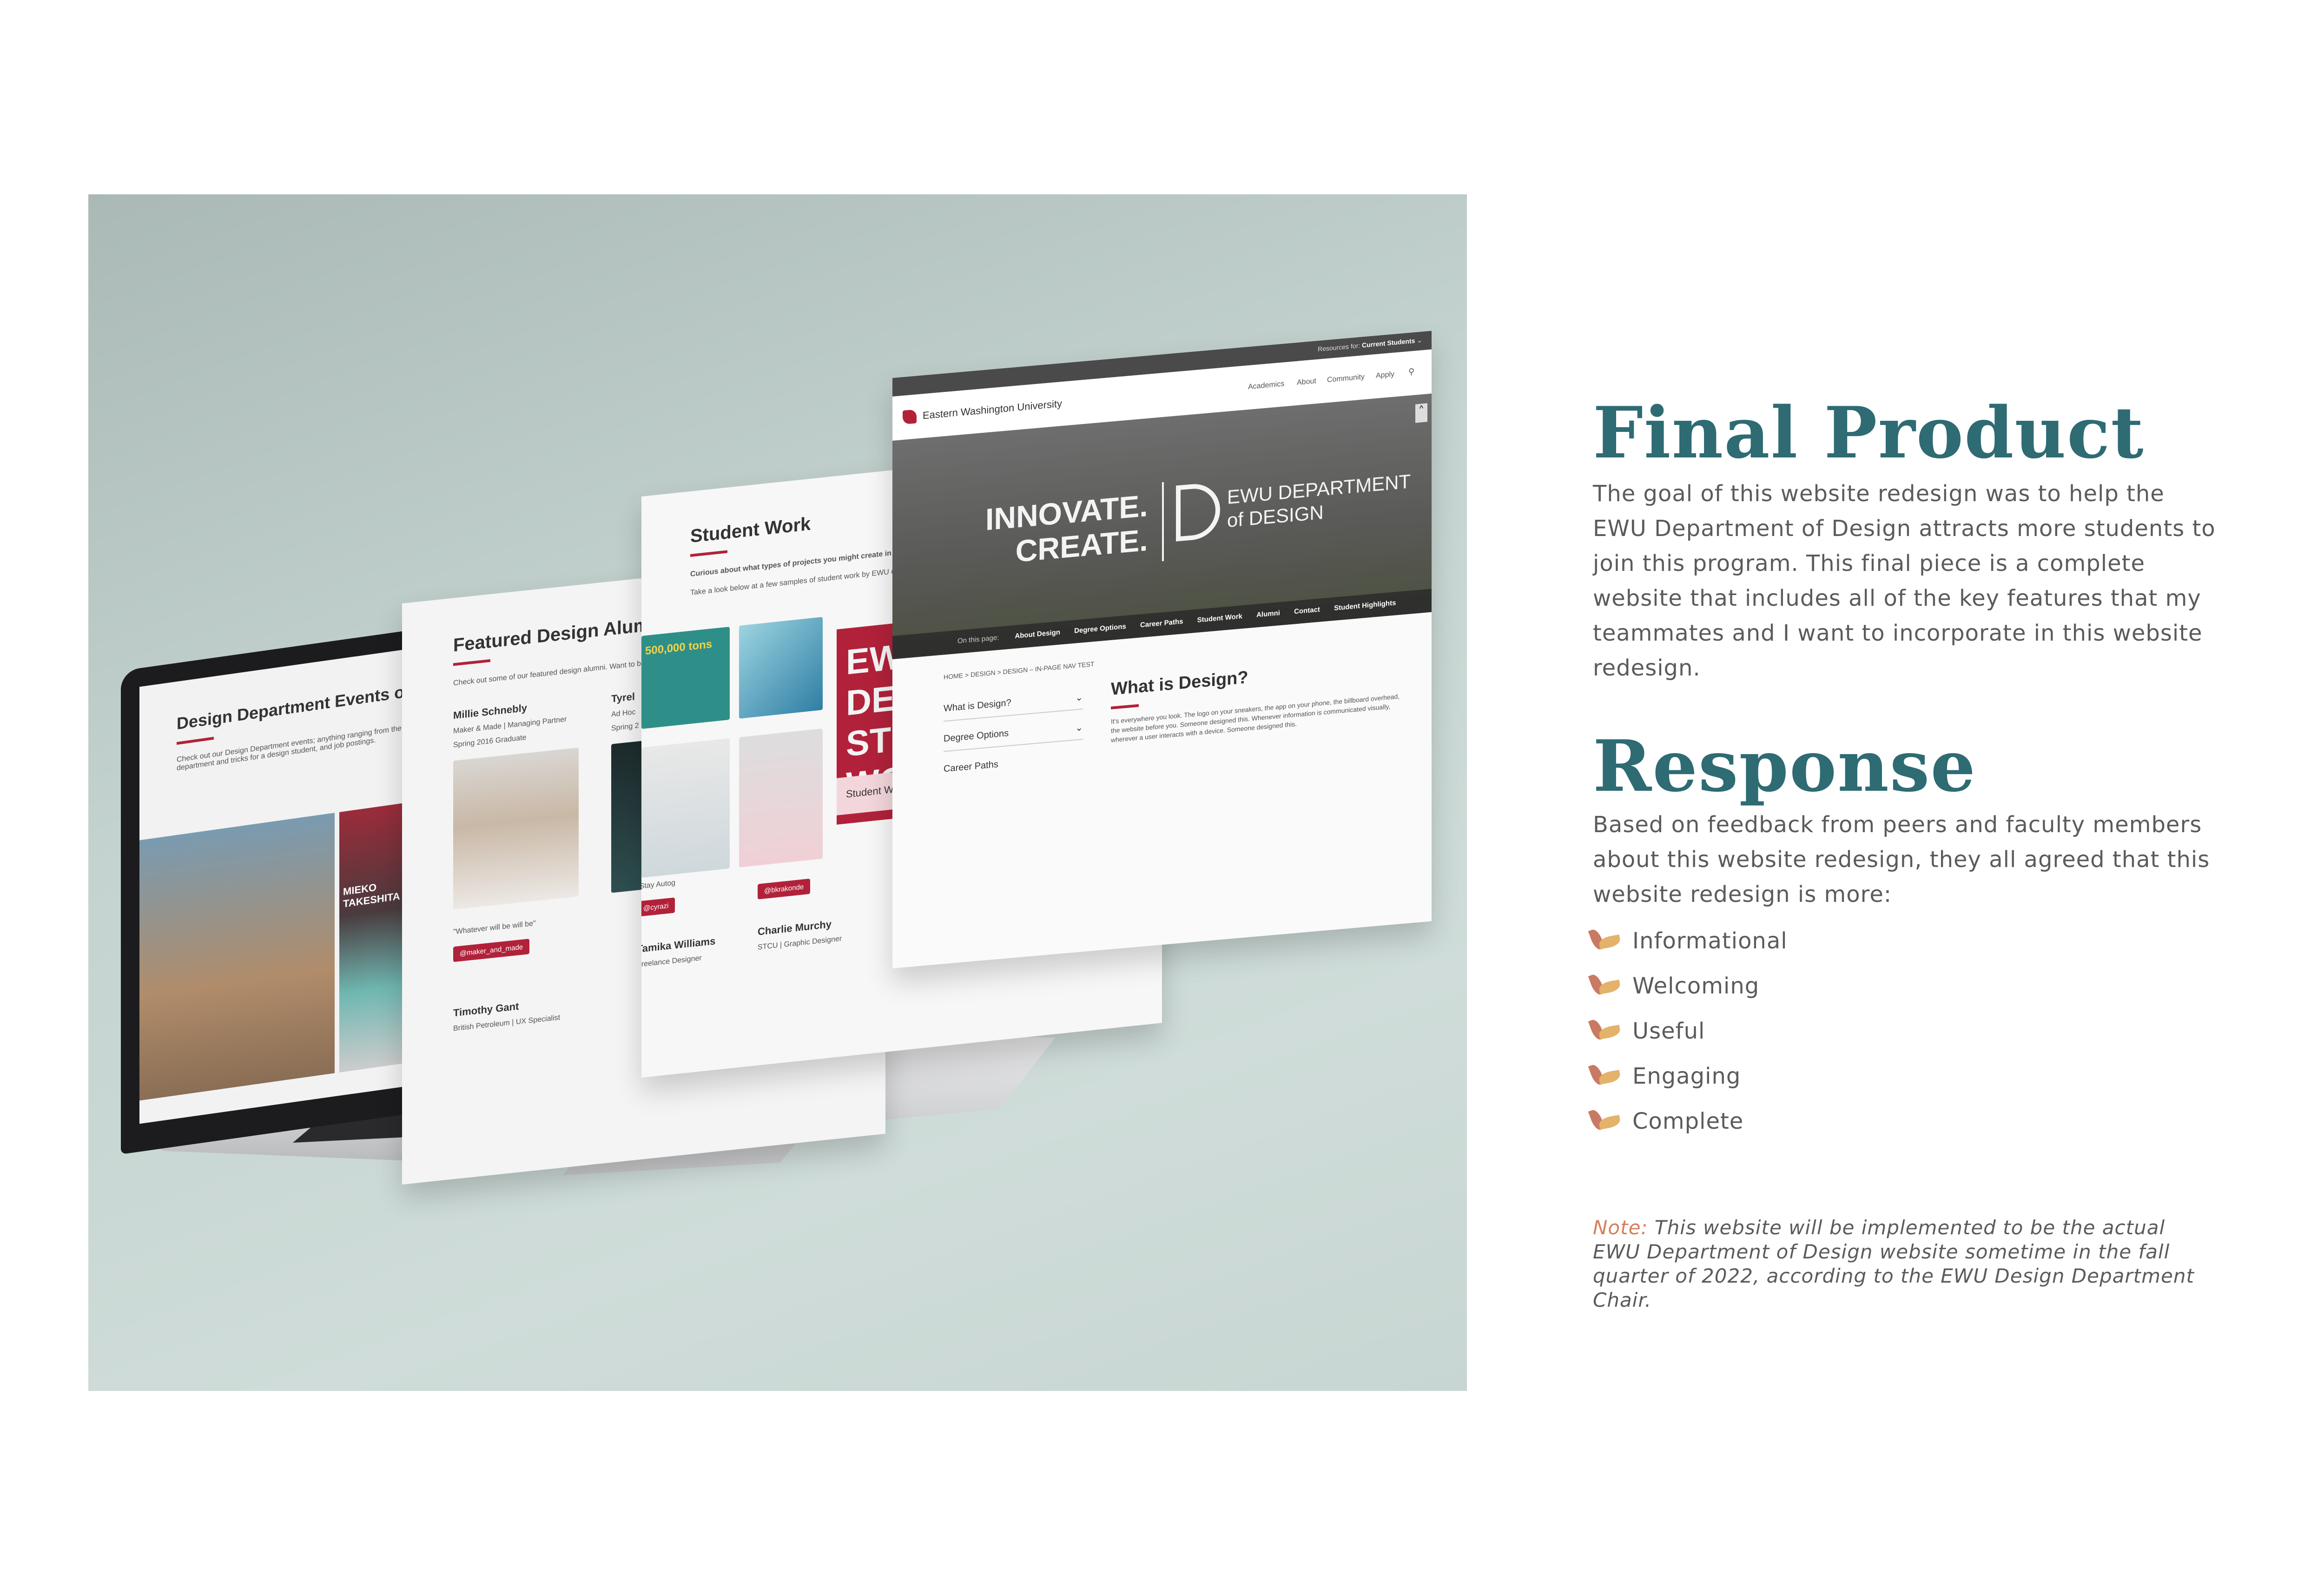 This screenshot has width=2324, height=1569. I want to click on alumni-title: Featured Design Alumn, so click(557, 634).